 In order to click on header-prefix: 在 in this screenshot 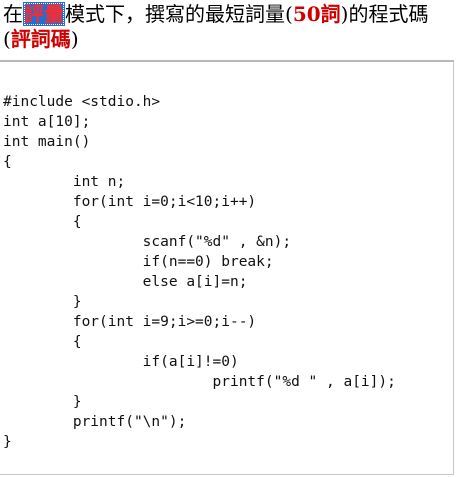, I will do `click(13, 14)`.